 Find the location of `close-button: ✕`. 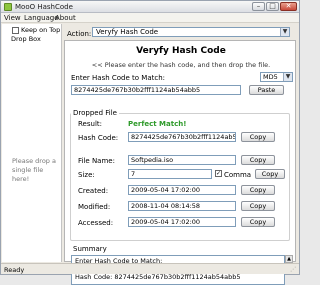

close-button: ✕ is located at coordinates (288, 6).